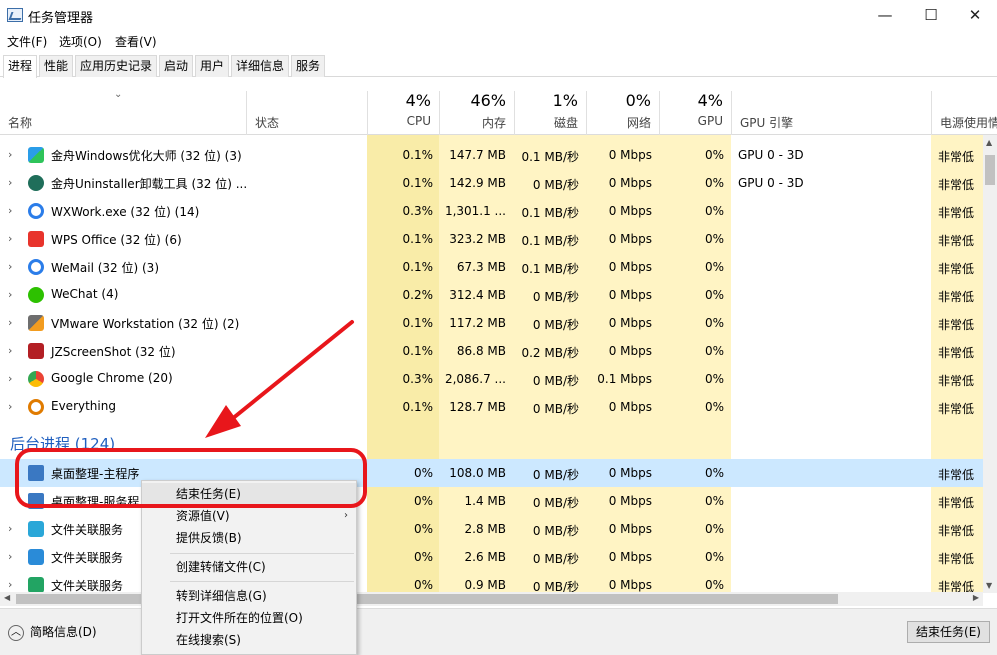 This screenshot has height=655, width=997. I want to click on col-power: 电源使用情, so click(964, 113).